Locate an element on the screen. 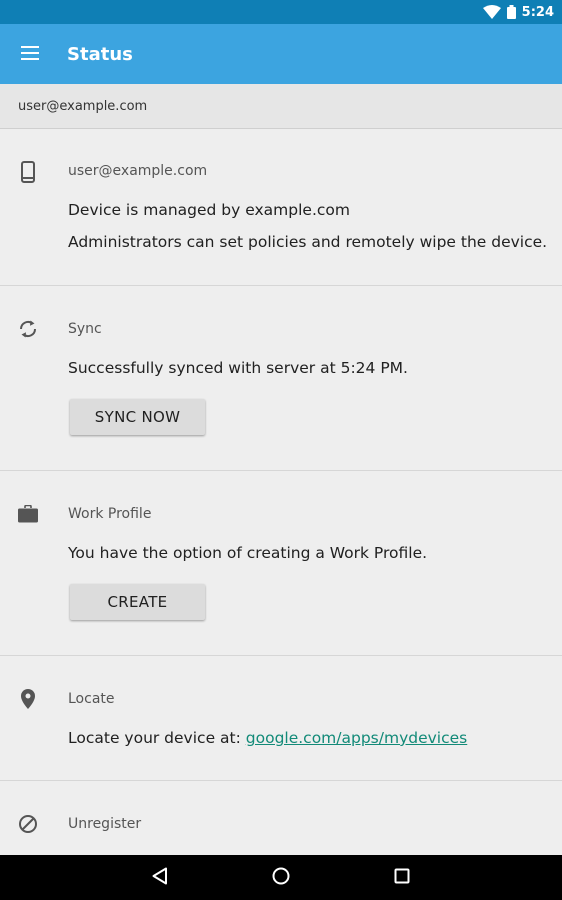  home-icon is located at coordinates (281, 878).